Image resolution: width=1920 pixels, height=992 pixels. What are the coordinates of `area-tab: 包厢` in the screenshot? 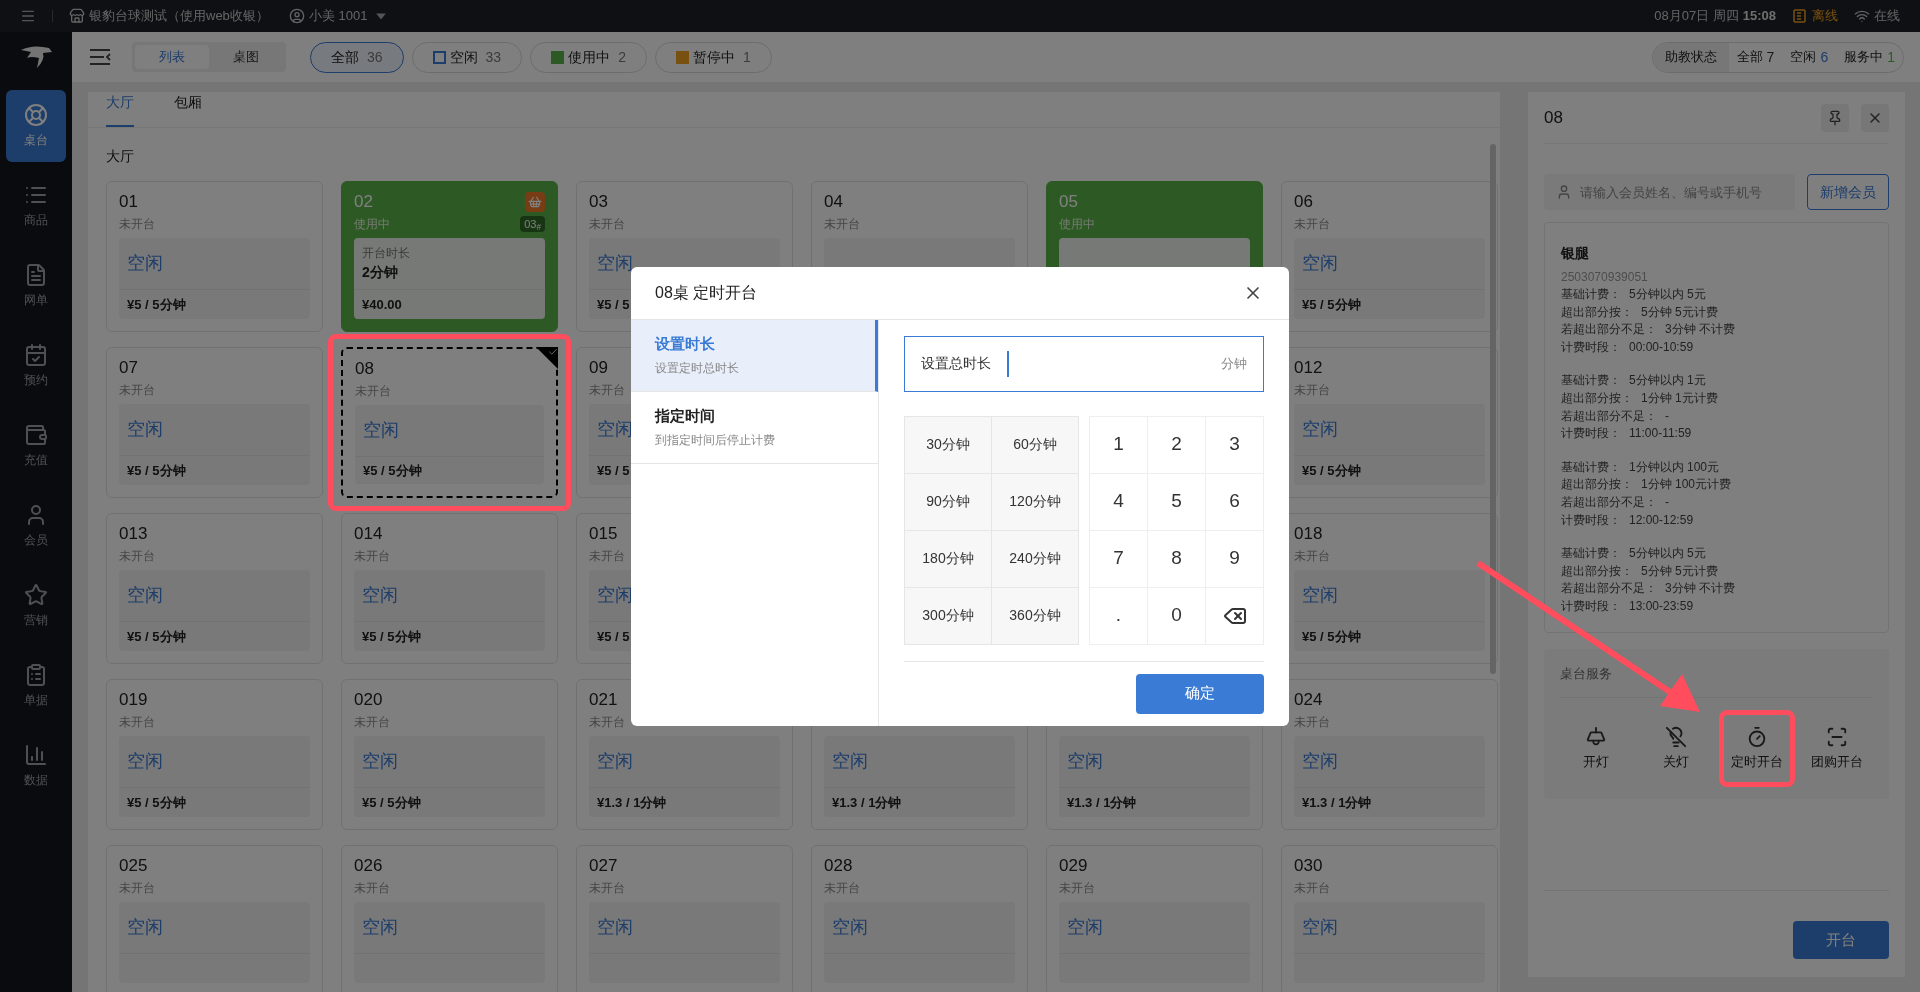 It's located at (188, 109).